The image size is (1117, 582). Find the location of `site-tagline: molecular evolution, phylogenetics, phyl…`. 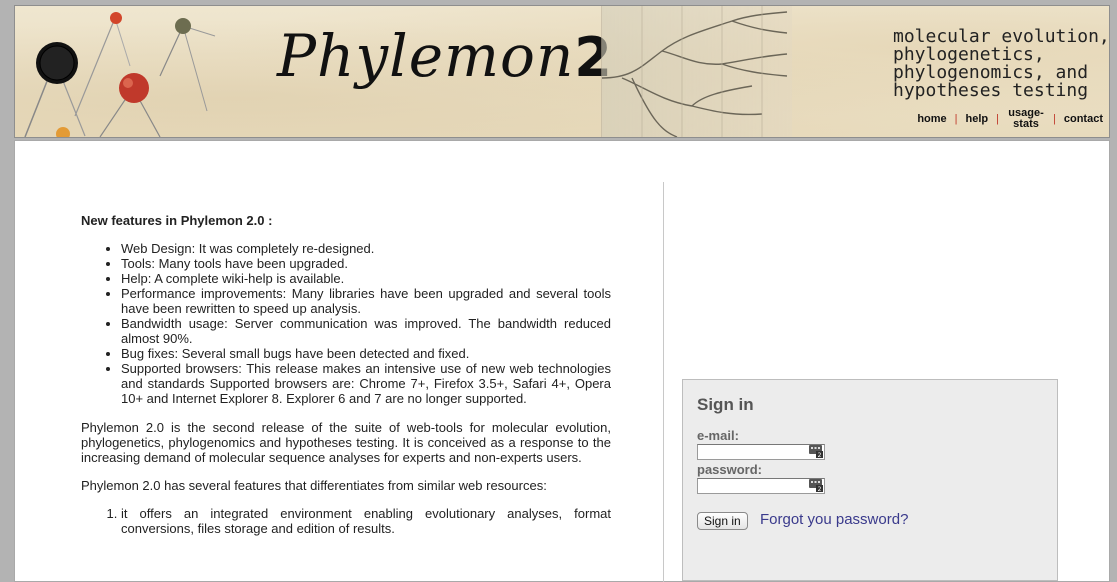

site-tagline: molecular evolution, phylogenetics, phyl… is located at coordinates (1001, 64).